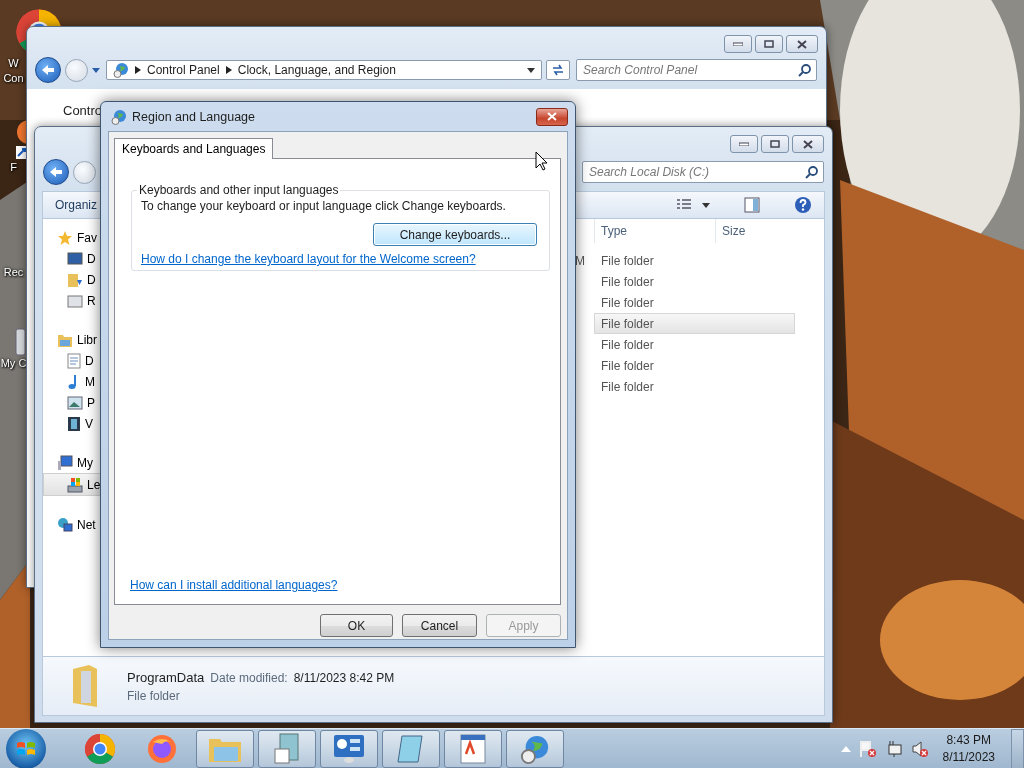 The image size is (1024, 768). I want to click on content-heading: Contro, so click(83, 110).